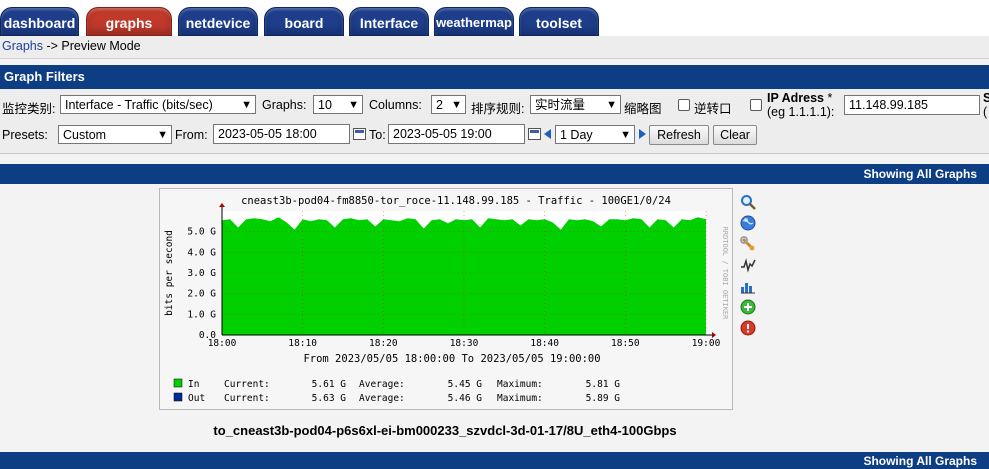 This screenshot has width=989, height=469. I want to click on showing-all-graphs-bar: Showing All Graphs, so click(494, 174).